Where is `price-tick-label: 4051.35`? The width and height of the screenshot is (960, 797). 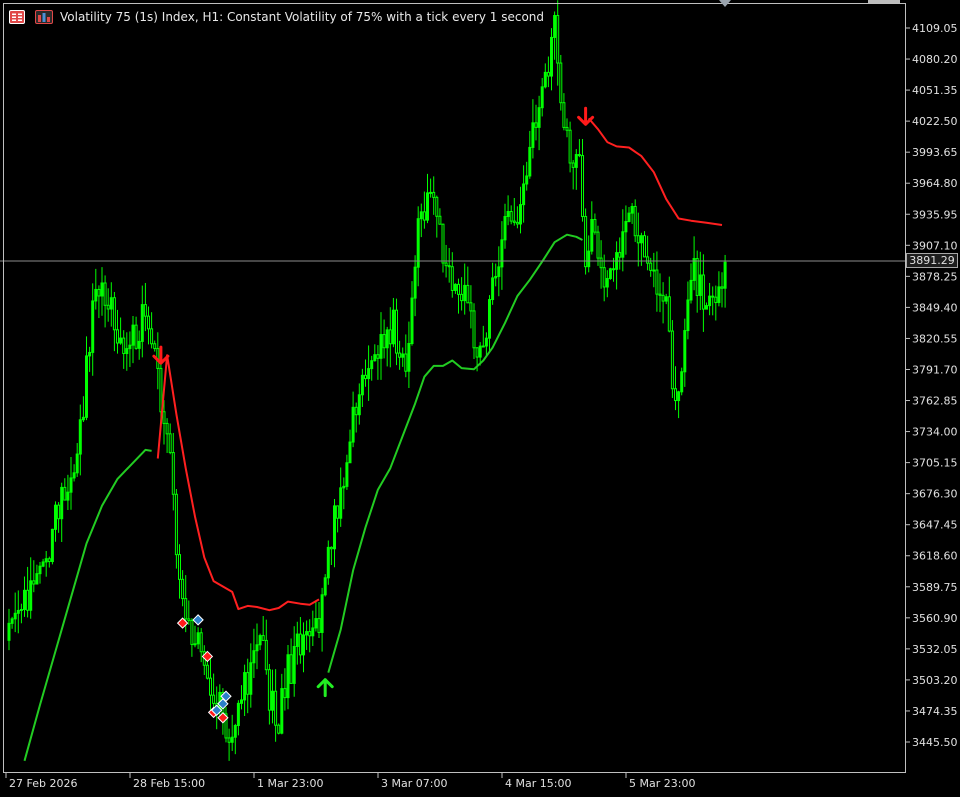 price-tick-label: 4051.35 is located at coordinates (935, 90).